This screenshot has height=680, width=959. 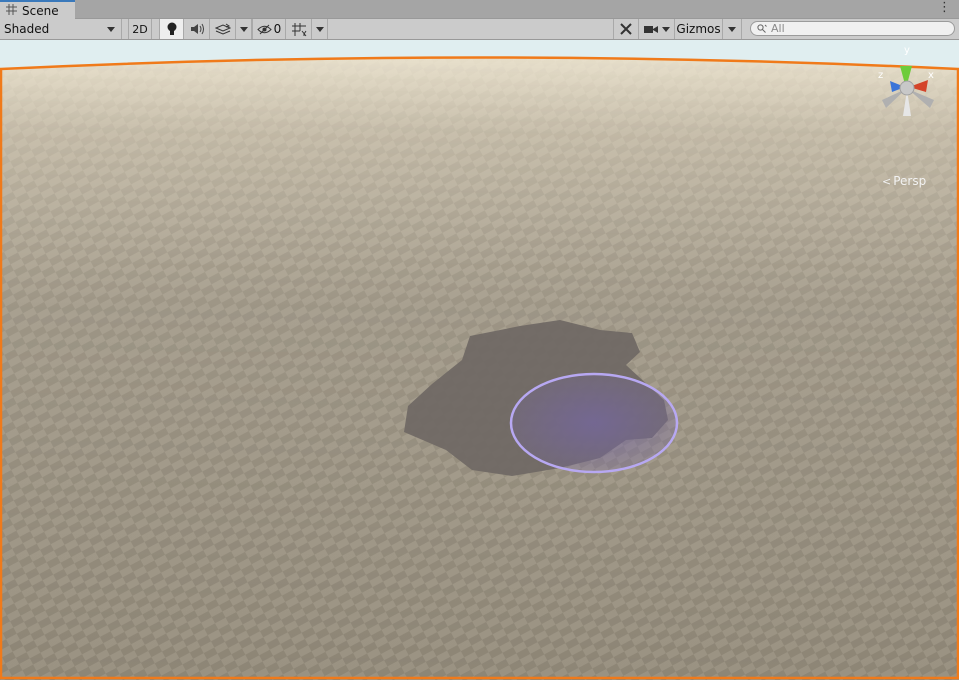 I want to click on audio-toggle-button, so click(x=197, y=29).